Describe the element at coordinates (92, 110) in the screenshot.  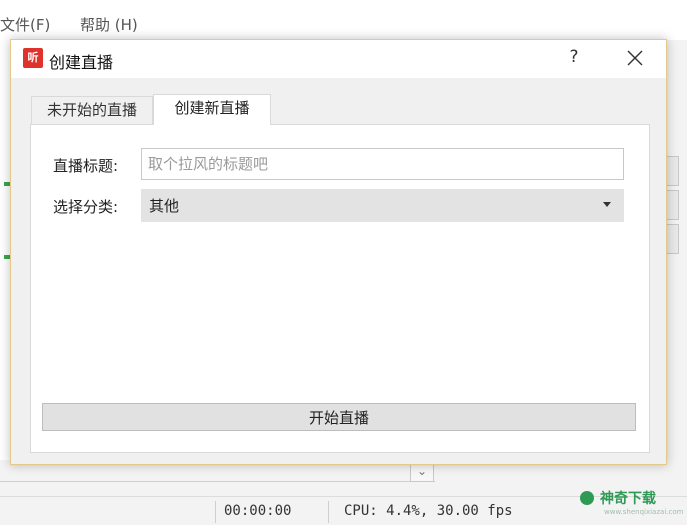
I see `tab-upcoming-lives: 未开始的直播` at that location.